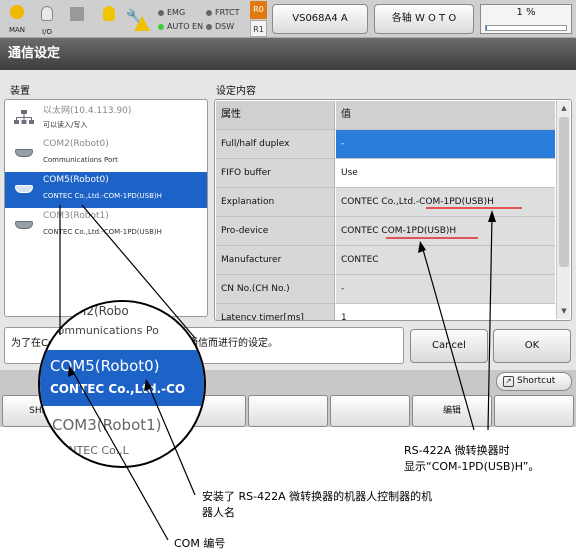 Image resolution: width=576 pixels, height=556 pixels. I want to click on table-row: Latency timer[ms] 1, so click(385, 312).